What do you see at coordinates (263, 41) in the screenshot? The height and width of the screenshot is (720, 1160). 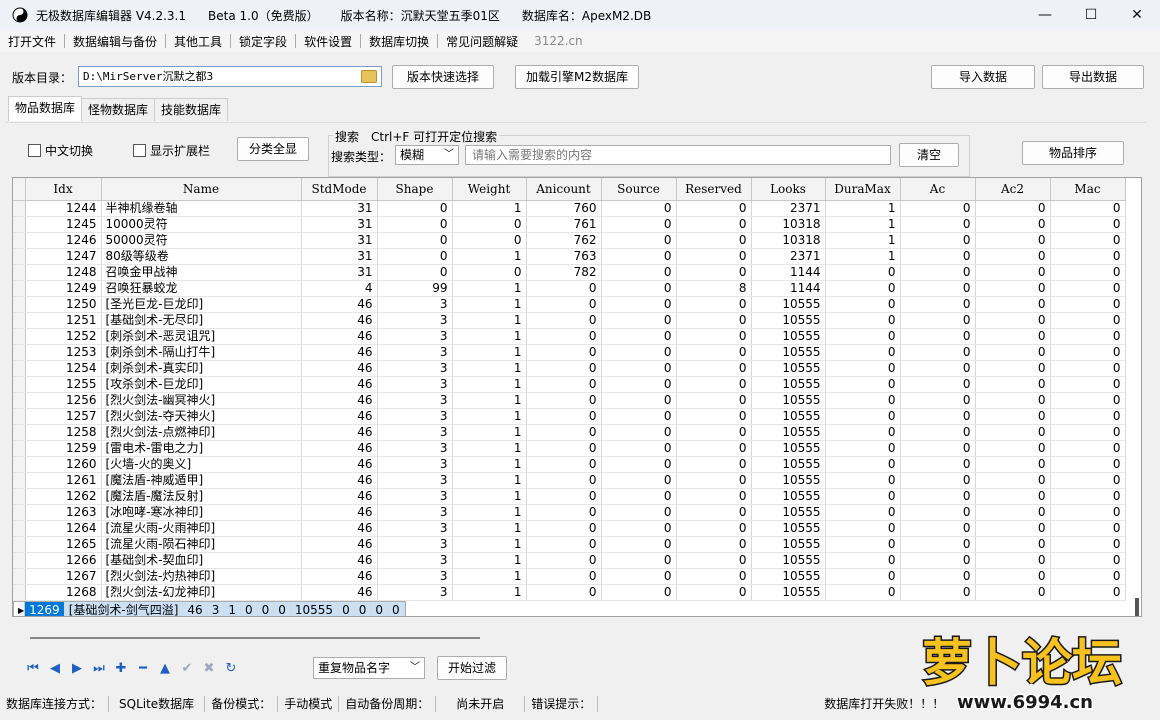 I see `menu-lock-fields: 锁定字段` at bounding box center [263, 41].